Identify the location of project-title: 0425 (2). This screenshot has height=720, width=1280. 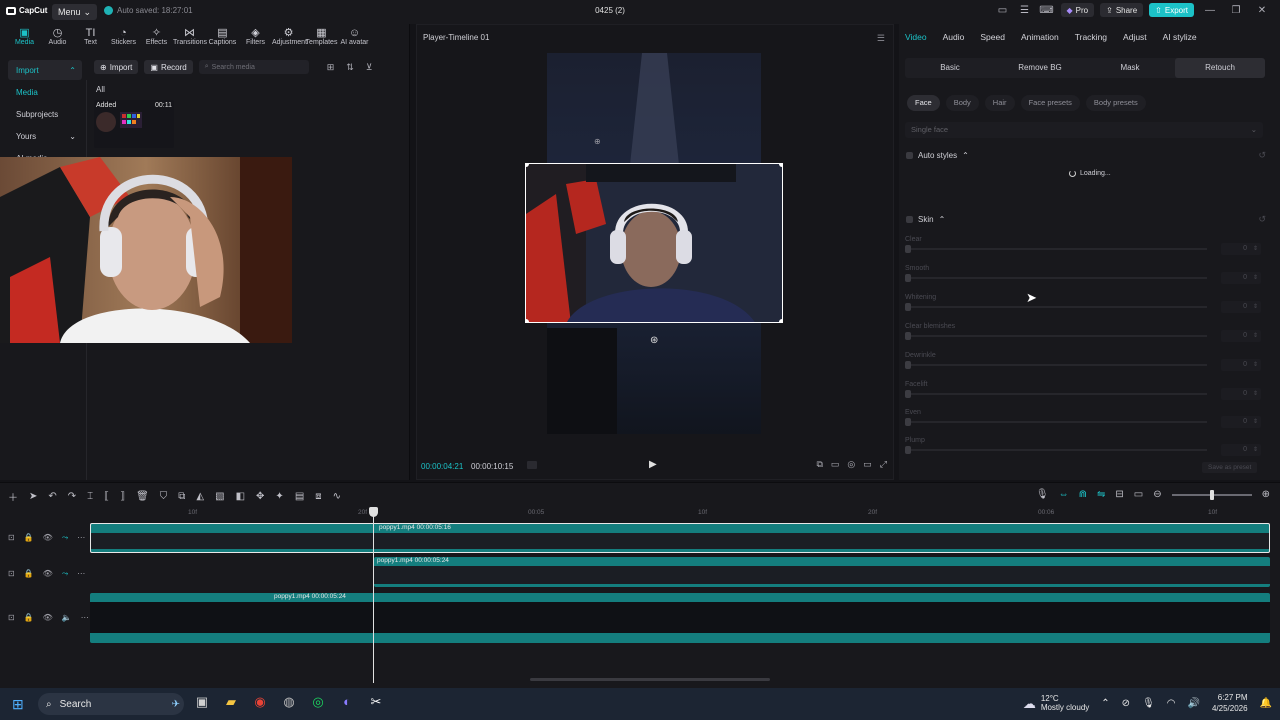
(610, 10).